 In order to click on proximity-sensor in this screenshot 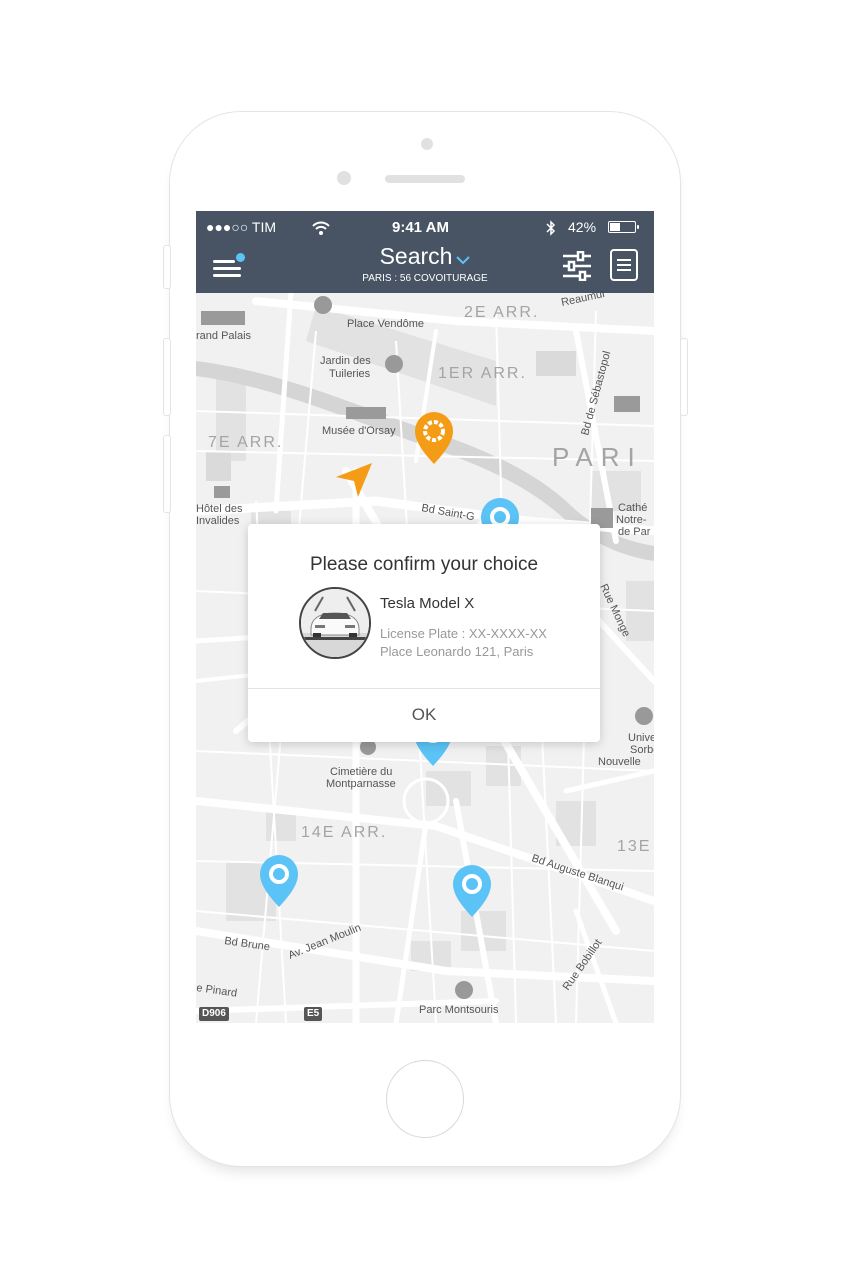, I will do `click(344, 178)`.